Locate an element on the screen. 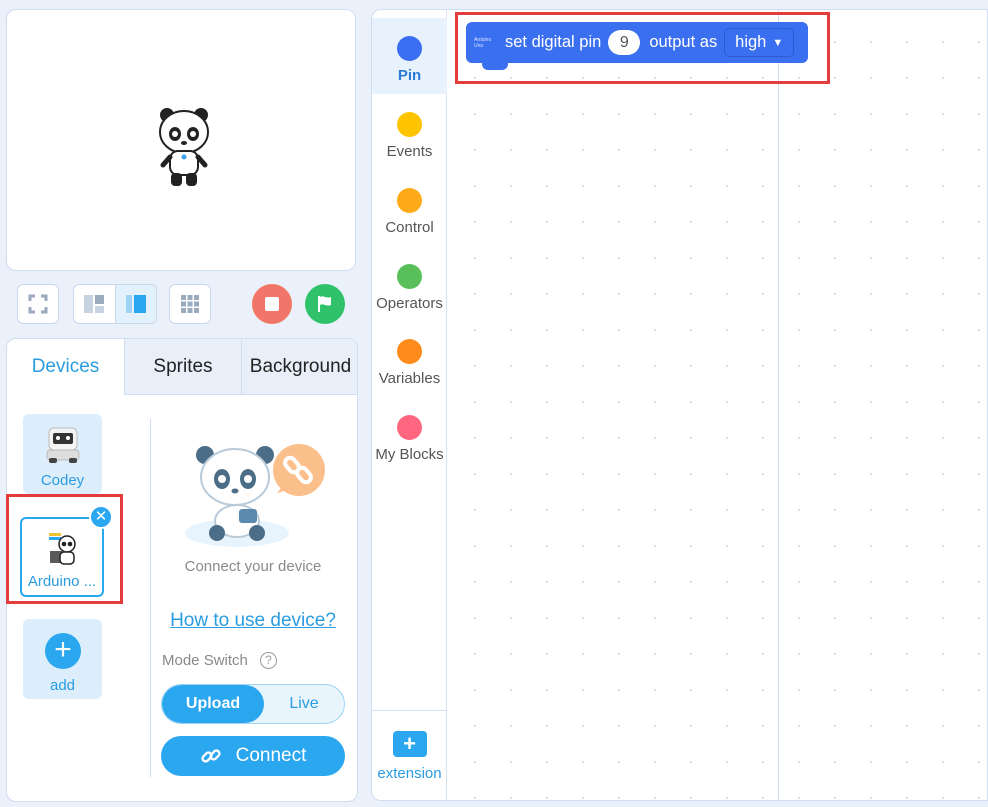 This screenshot has width=988, height=807. grid-button is located at coordinates (190, 304).